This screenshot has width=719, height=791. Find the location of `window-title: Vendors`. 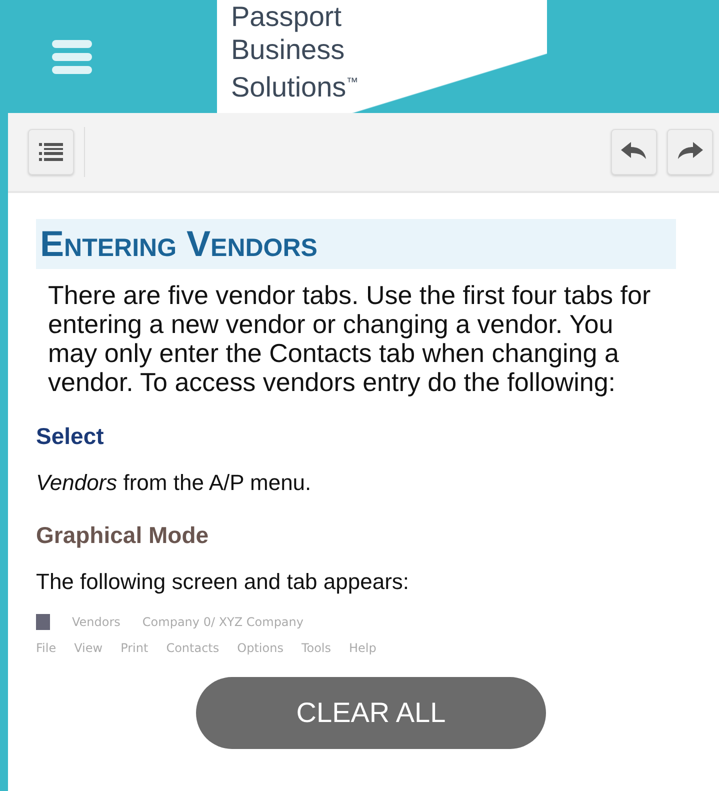

window-title: Vendors is located at coordinates (96, 622).